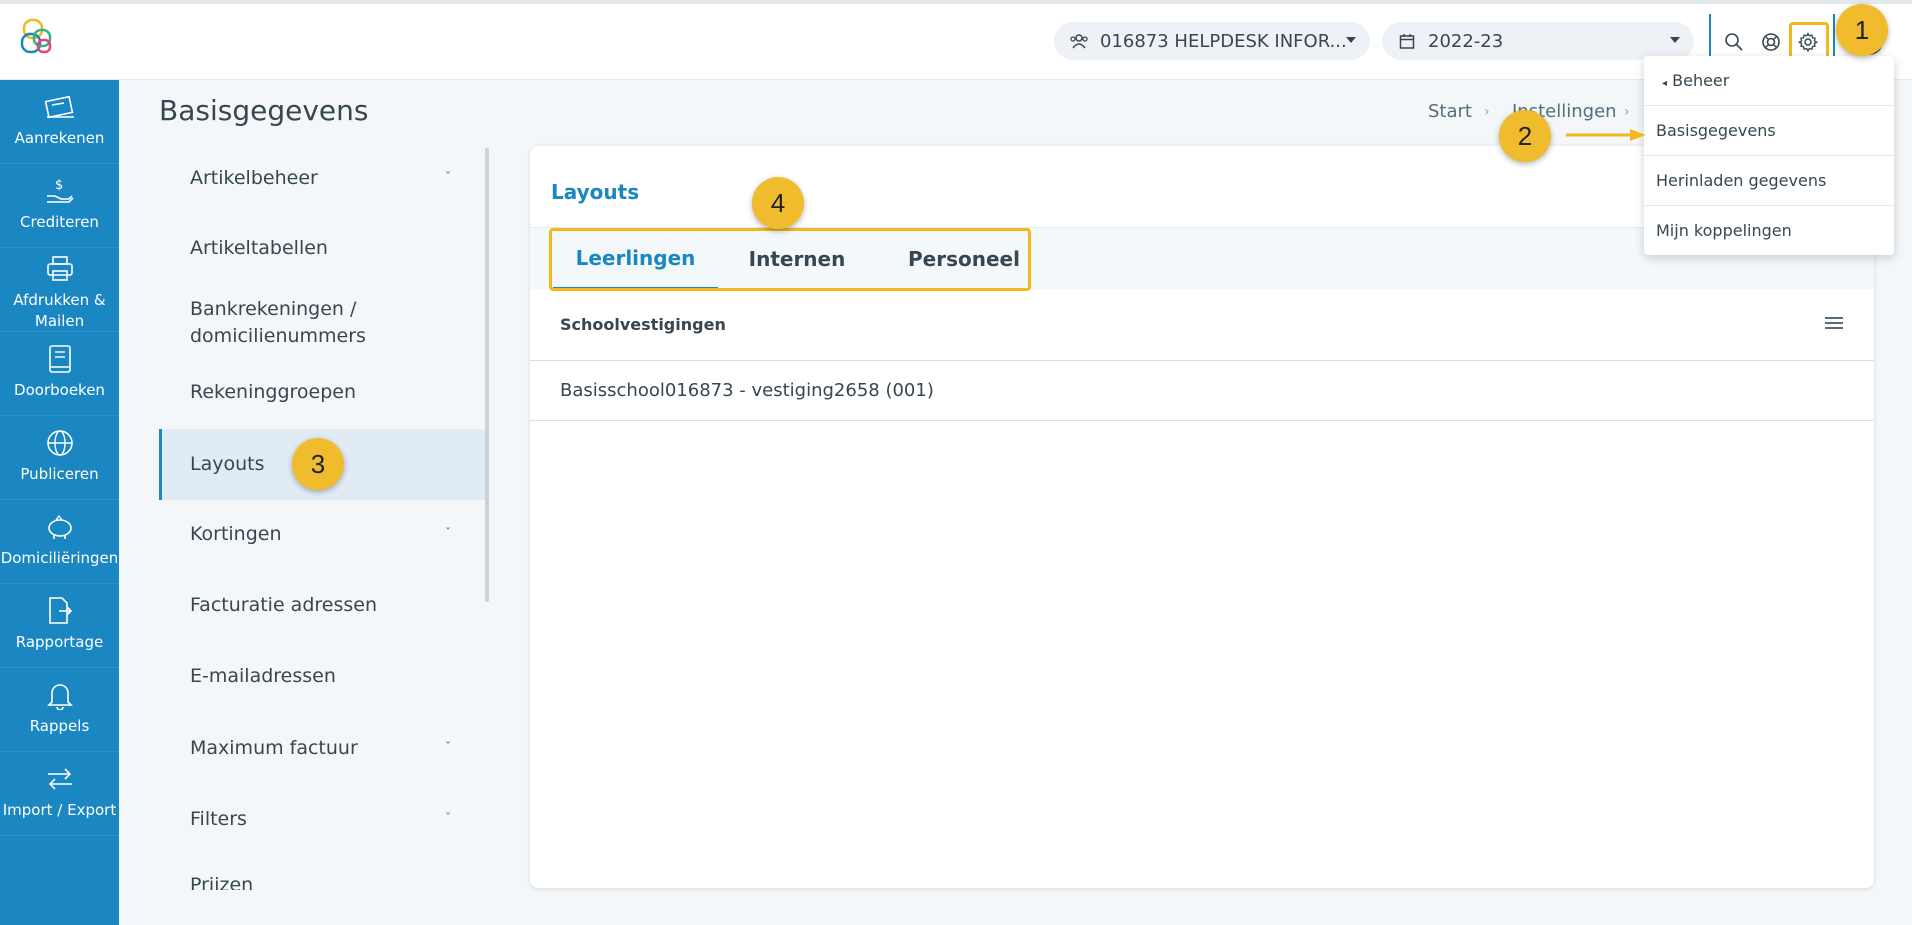  What do you see at coordinates (1741, 180) in the screenshot?
I see `dropdown-item-label: Herinladen gegevens` at bounding box center [1741, 180].